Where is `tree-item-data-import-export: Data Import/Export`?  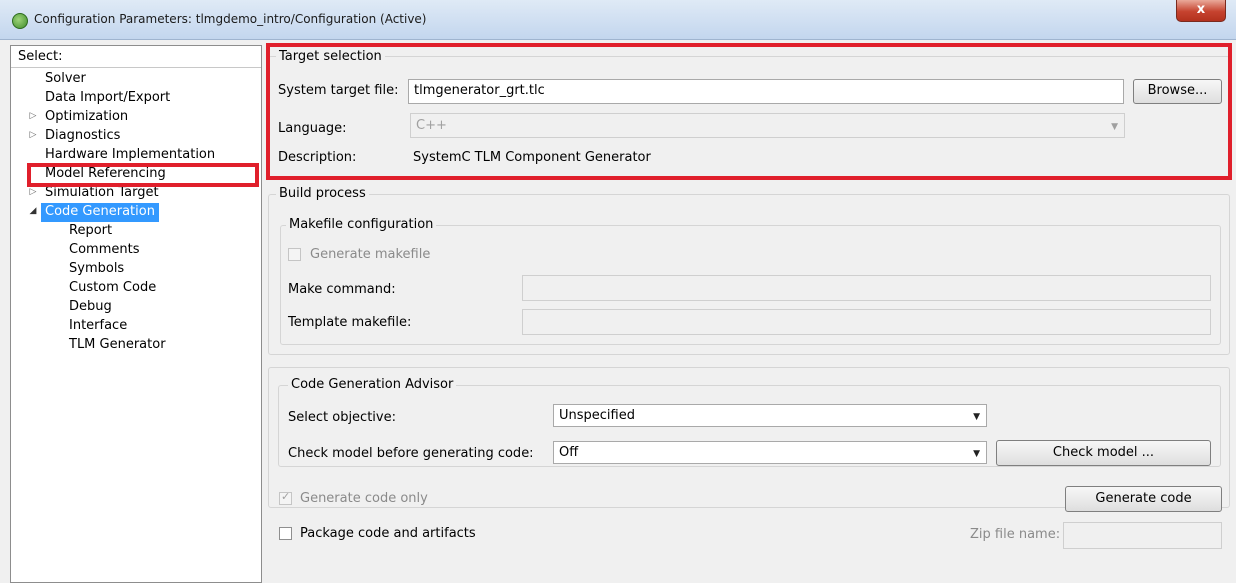
tree-item-data-import-export: Data Import/Export is located at coordinates (107, 98).